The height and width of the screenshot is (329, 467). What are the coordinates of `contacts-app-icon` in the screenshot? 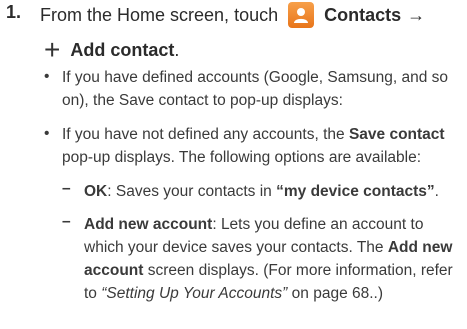 It's located at (301, 15).